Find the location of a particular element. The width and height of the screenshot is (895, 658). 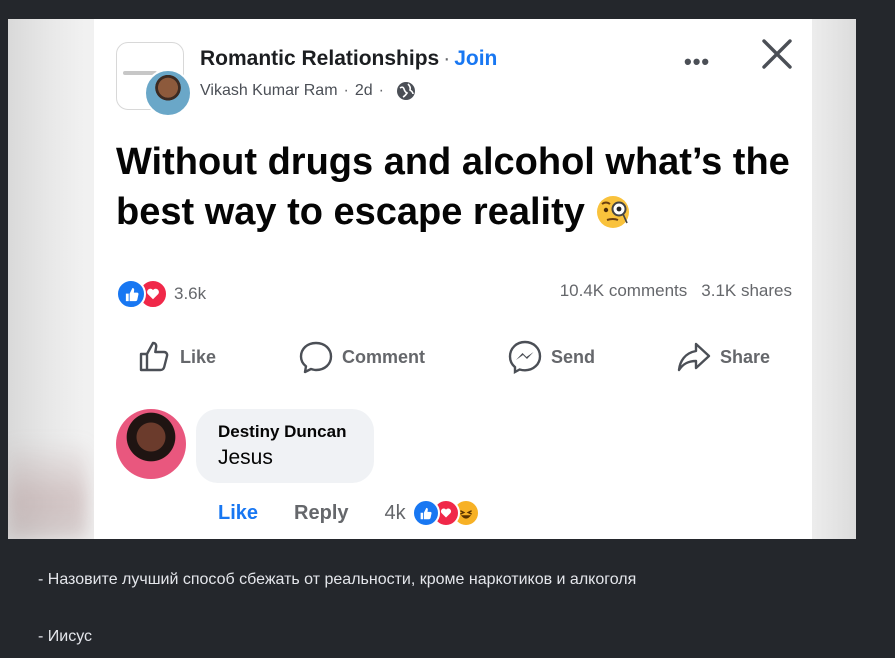

send-label: Send is located at coordinates (573, 356).